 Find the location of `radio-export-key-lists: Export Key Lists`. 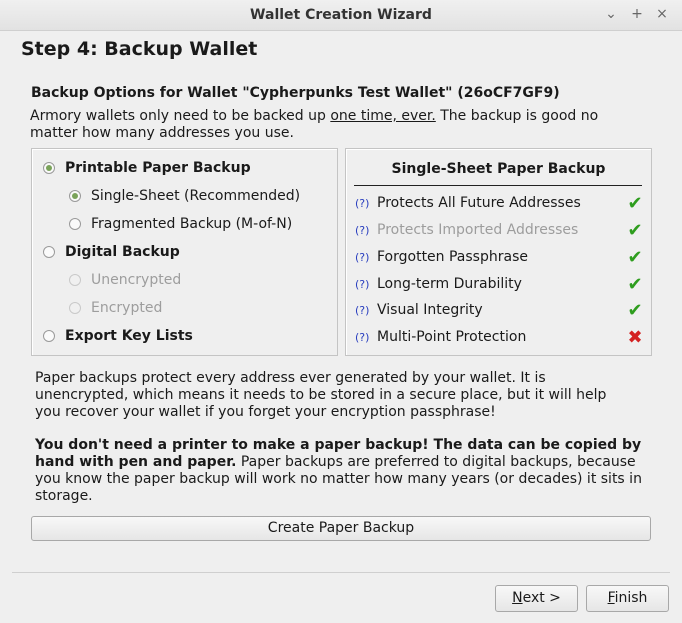

radio-export-key-lists: Export Key Lists is located at coordinates (118, 336).